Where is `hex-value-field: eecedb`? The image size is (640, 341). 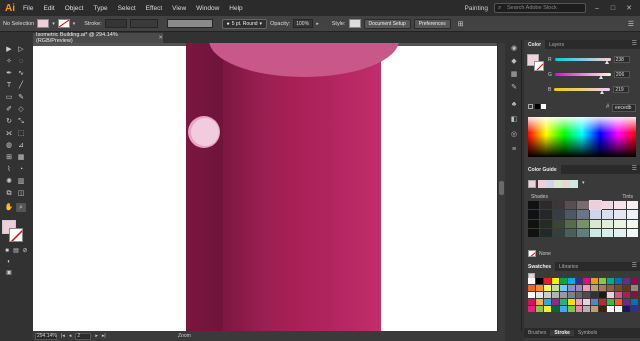 hex-value-field: eecedb is located at coordinates (624, 108).